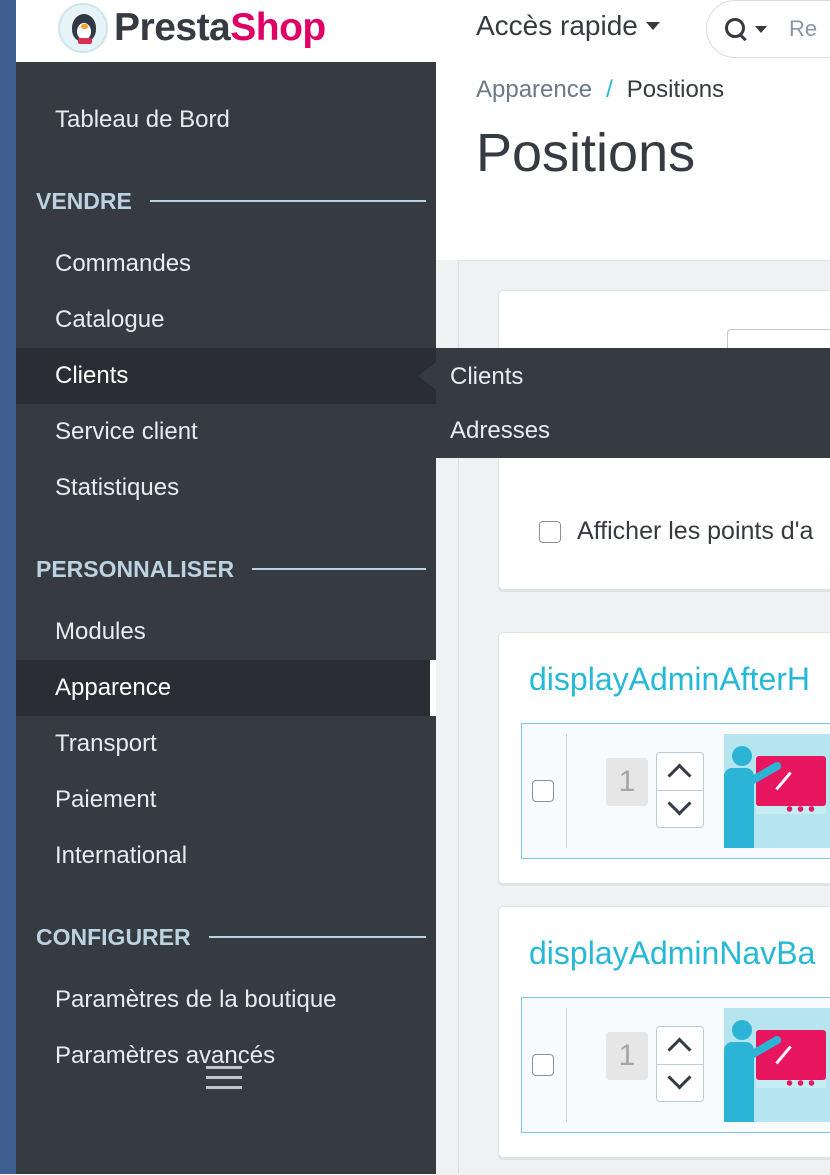 The width and height of the screenshot is (830, 1175). What do you see at coordinates (84, 200) in the screenshot?
I see `section-title: VENDRE` at bounding box center [84, 200].